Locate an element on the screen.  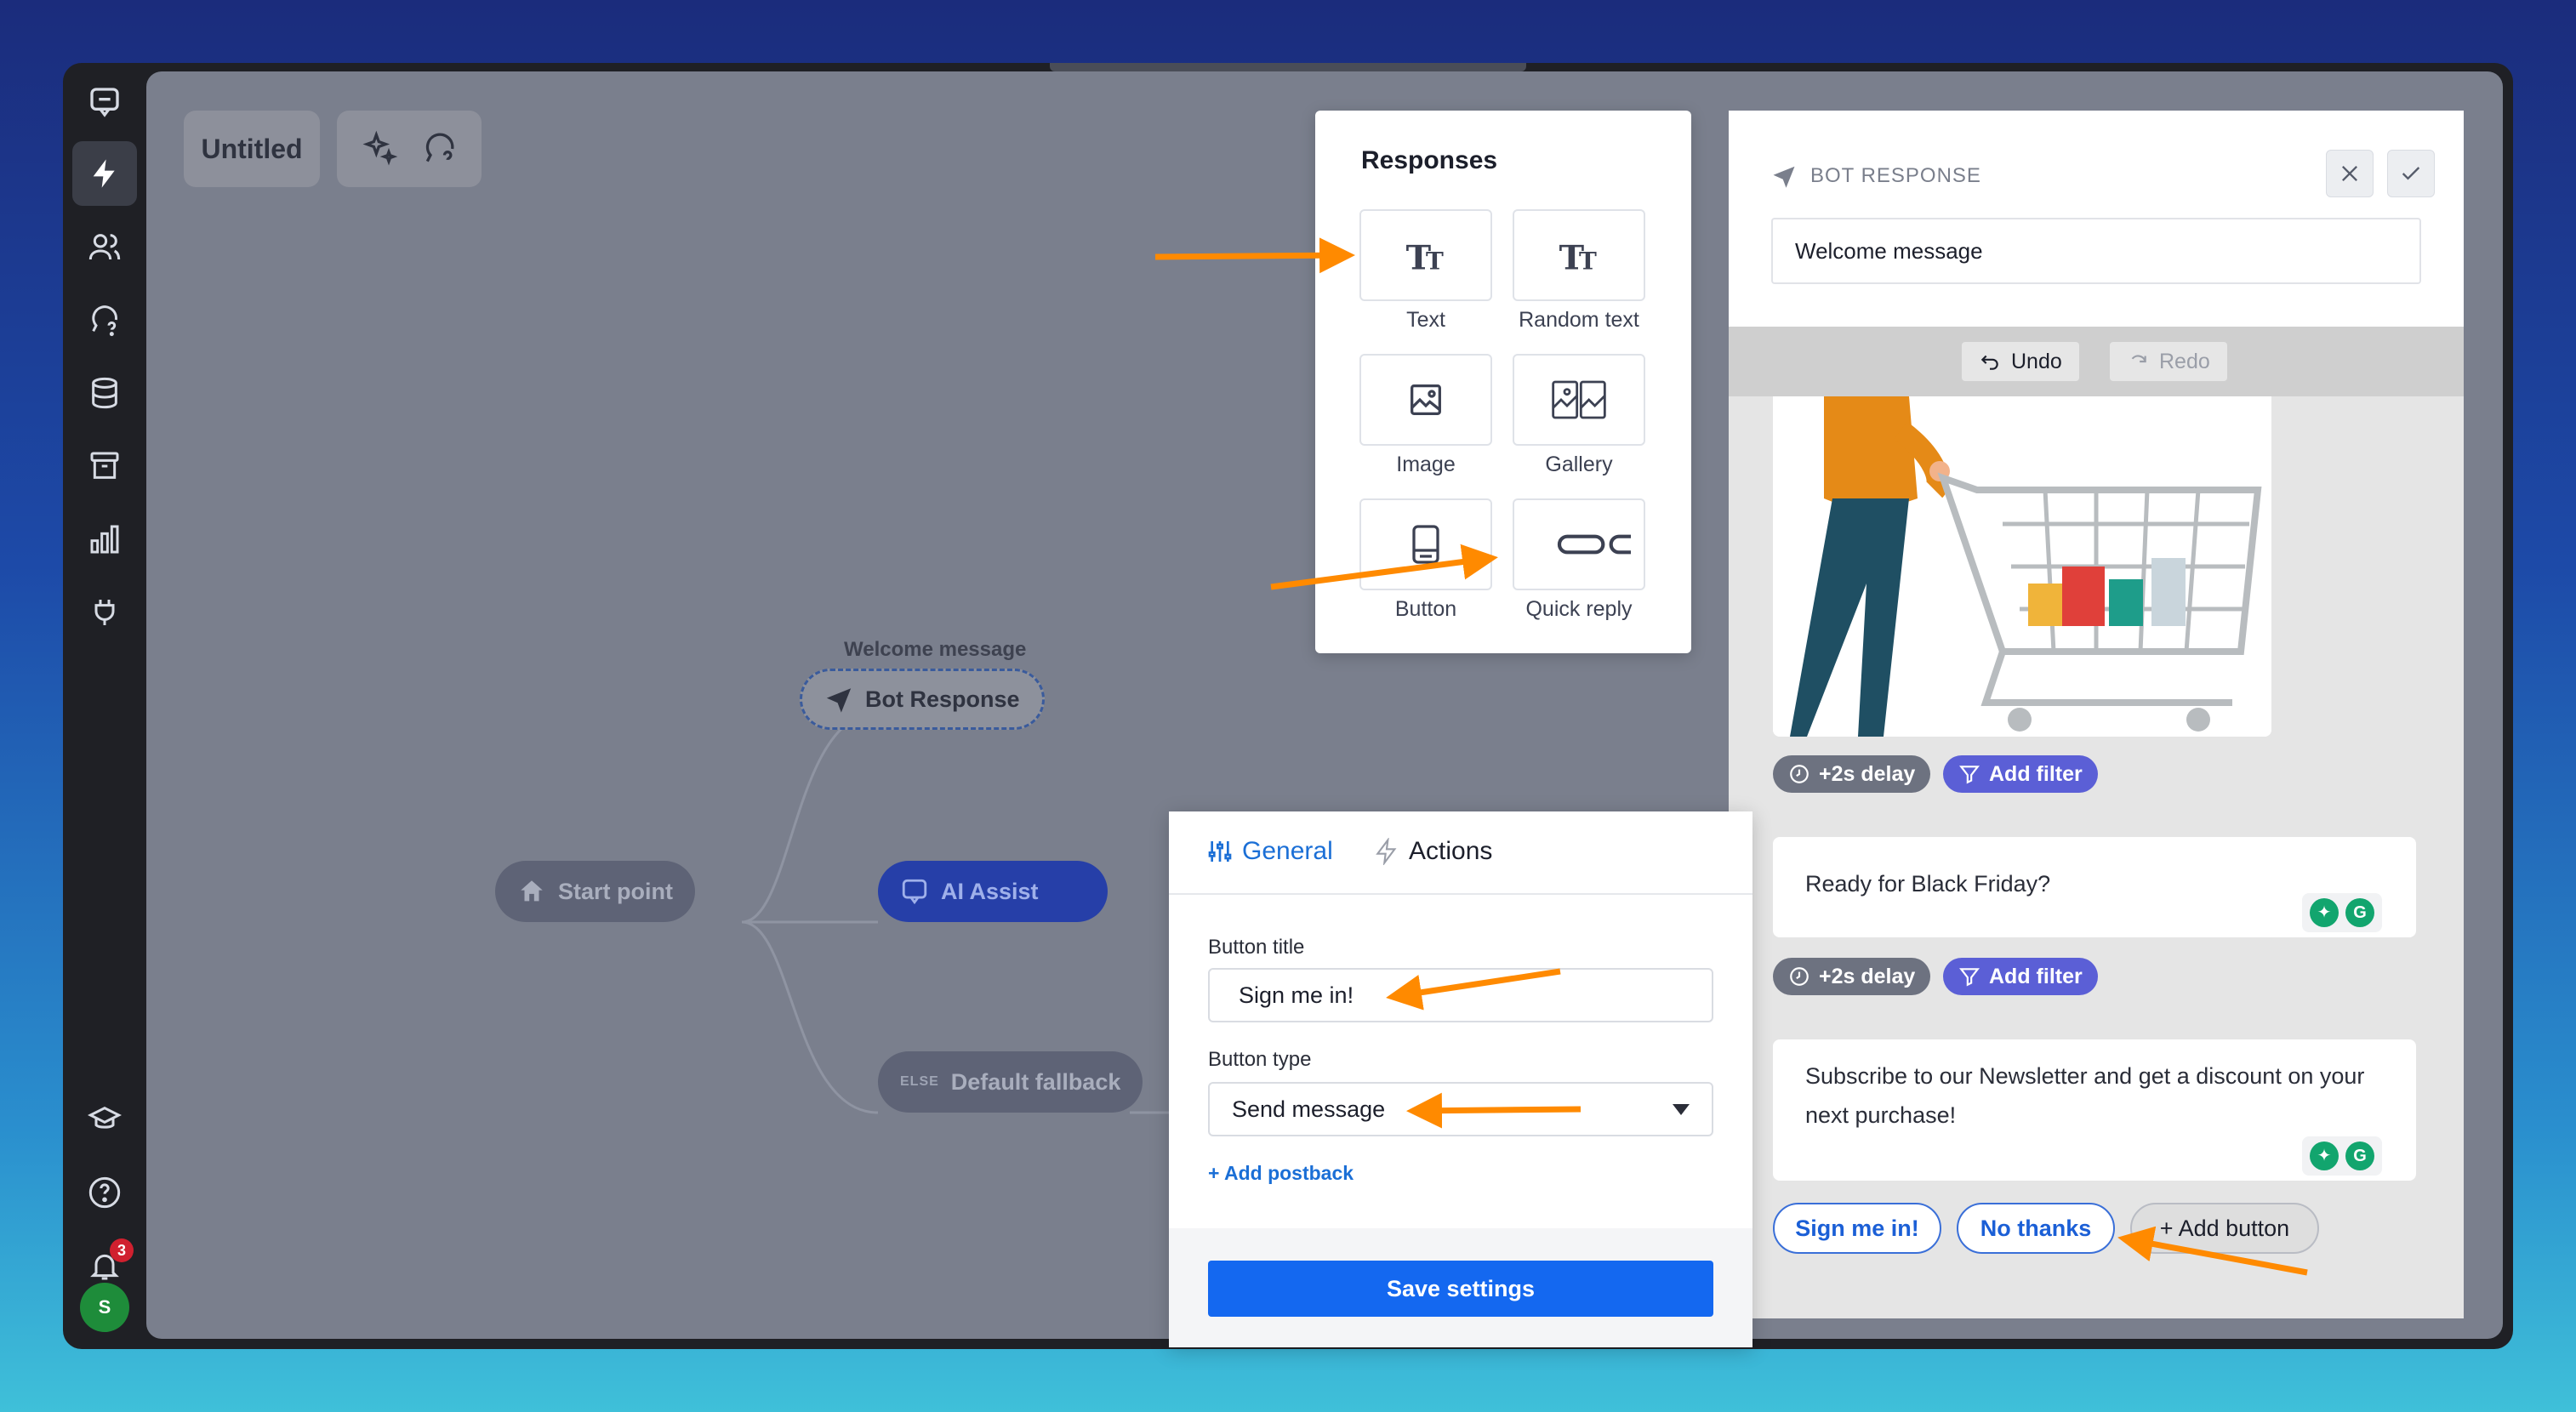
grammarly-widget-1: ✦ G is located at coordinates (2342, 913).